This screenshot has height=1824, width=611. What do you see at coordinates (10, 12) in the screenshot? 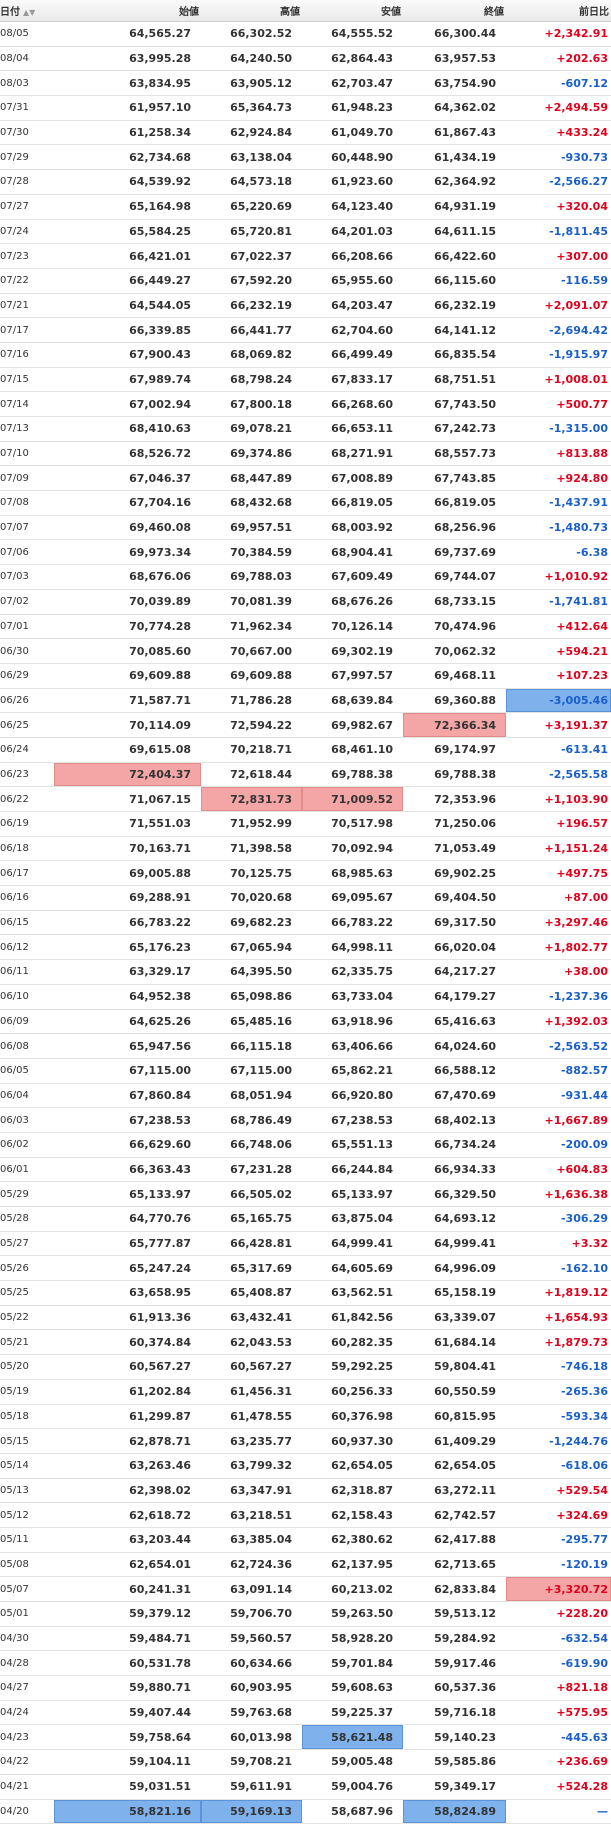
I see `column-header-date-label: 日付` at bounding box center [10, 12].